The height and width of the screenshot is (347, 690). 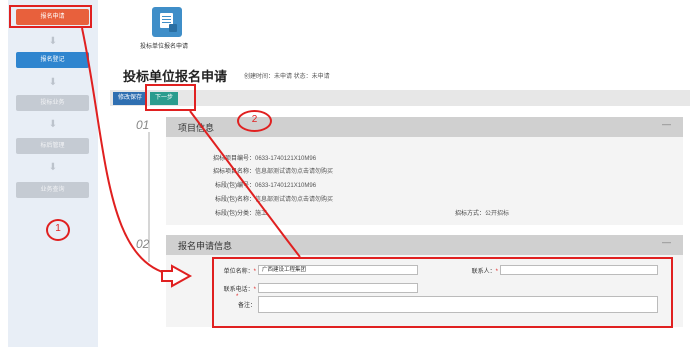 I want to click on arrow-right-icon, so click(x=177, y=276).